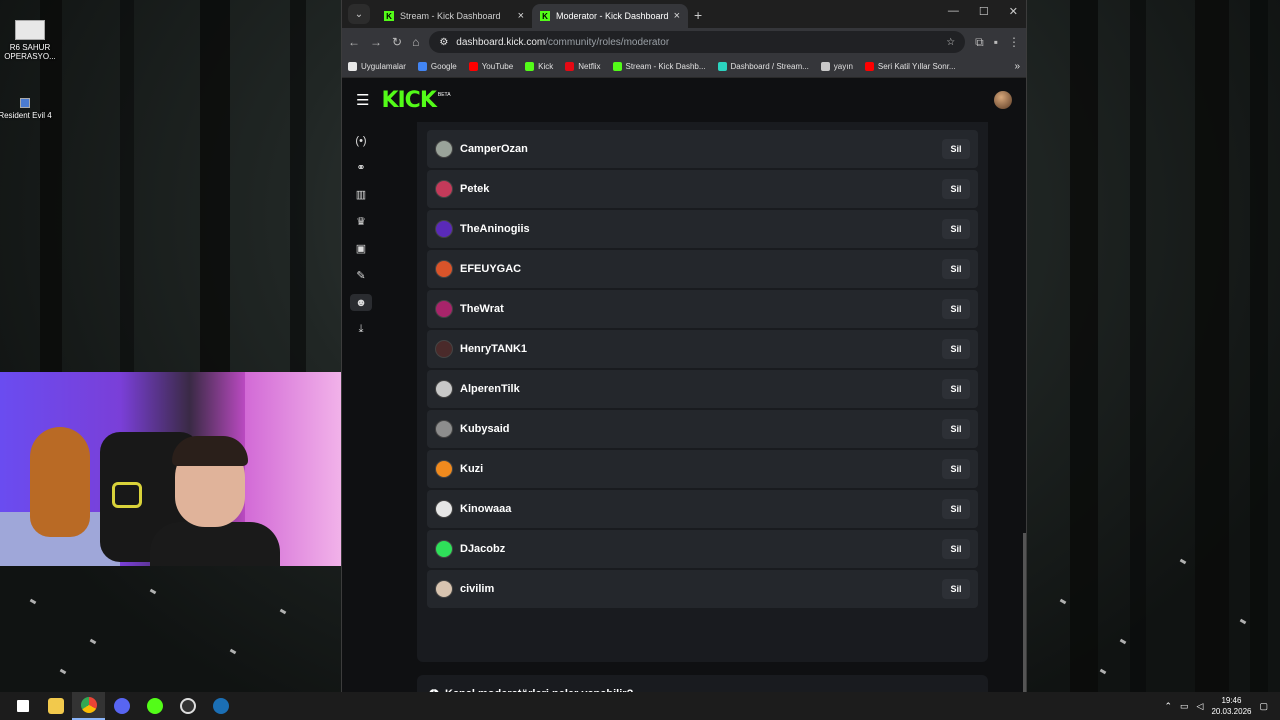 The width and height of the screenshot is (1280, 720). Describe the element at coordinates (376, 42) in the screenshot. I see `forward-arrow-icon: →` at that location.